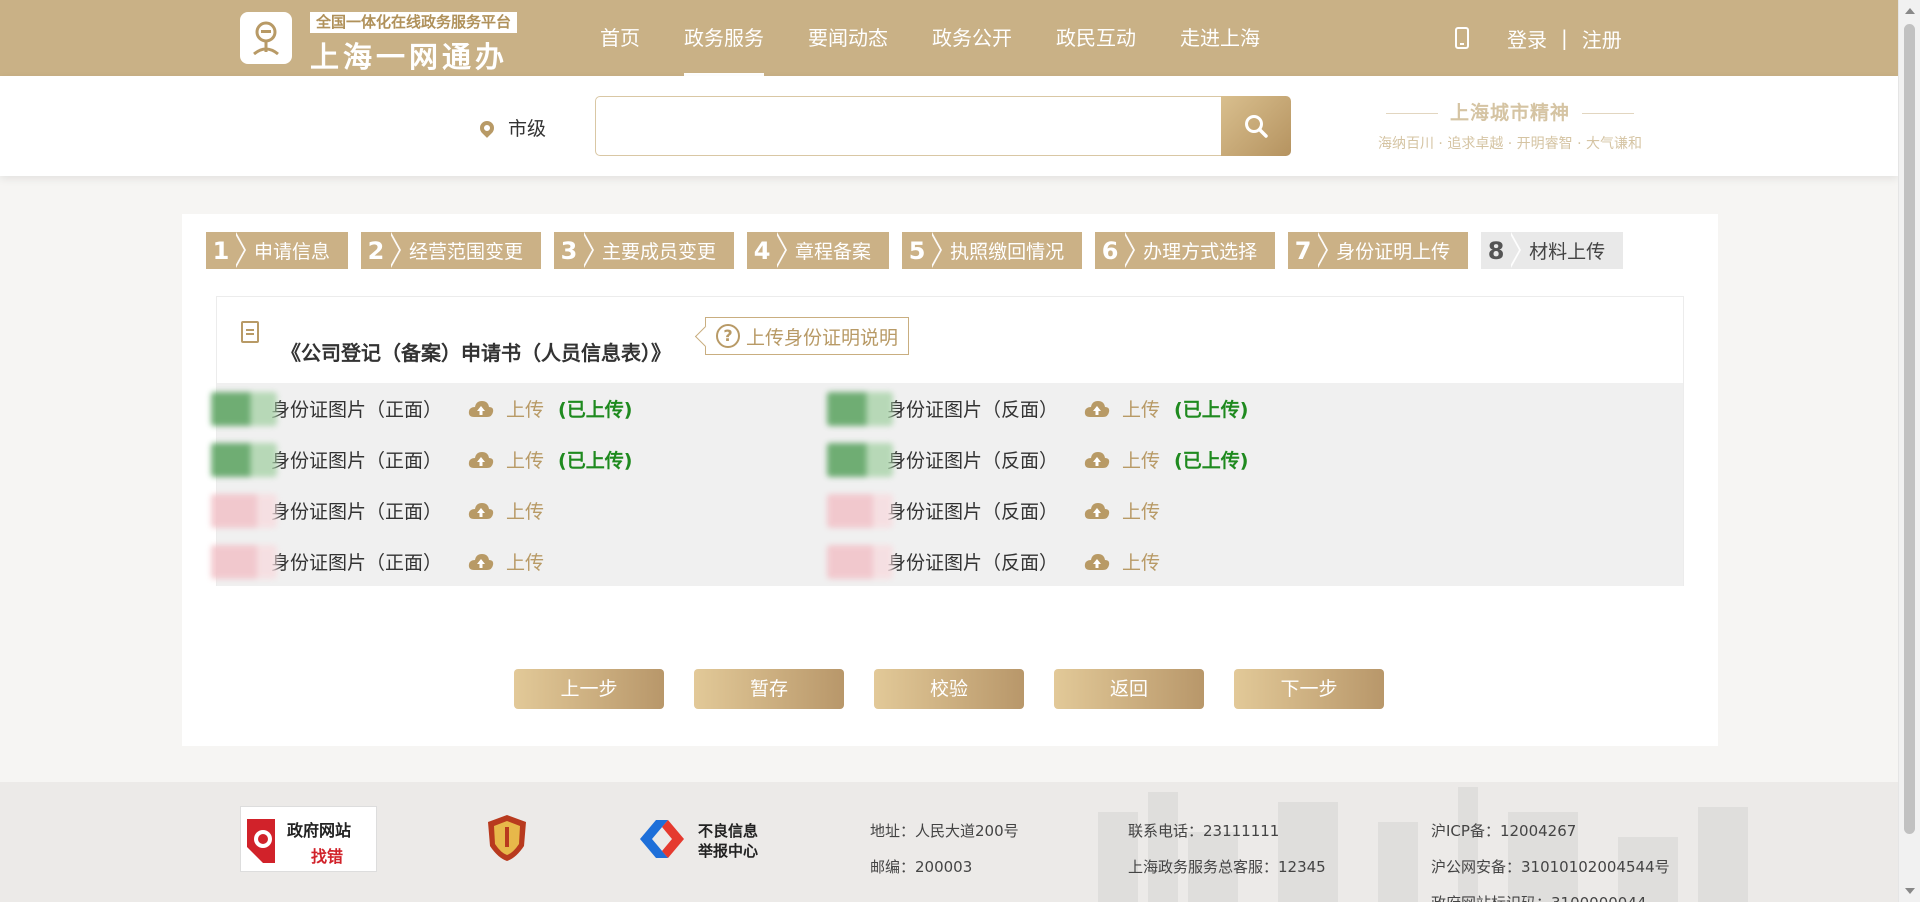 Image resolution: width=1920 pixels, height=902 pixels. What do you see at coordinates (1220, 38) in the screenshot?
I see `nav-about-shanghai: 走进上海` at bounding box center [1220, 38].